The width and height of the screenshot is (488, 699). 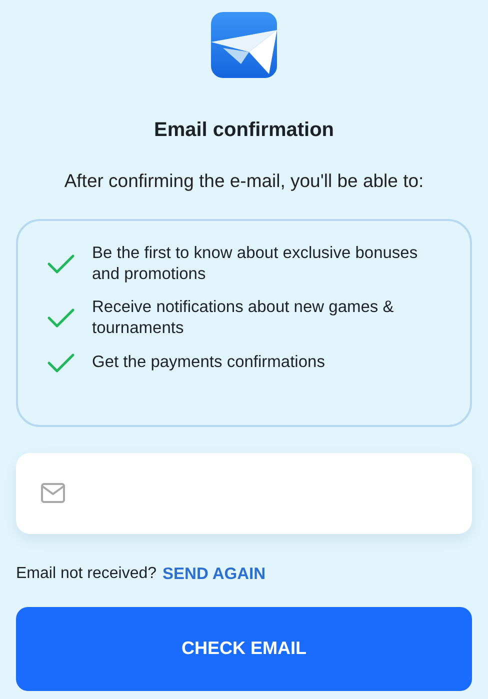 What do you see at coordinates (244, 45) in the screenshot?
I see `paper-plane-logo` at bounding box center [244, 45].